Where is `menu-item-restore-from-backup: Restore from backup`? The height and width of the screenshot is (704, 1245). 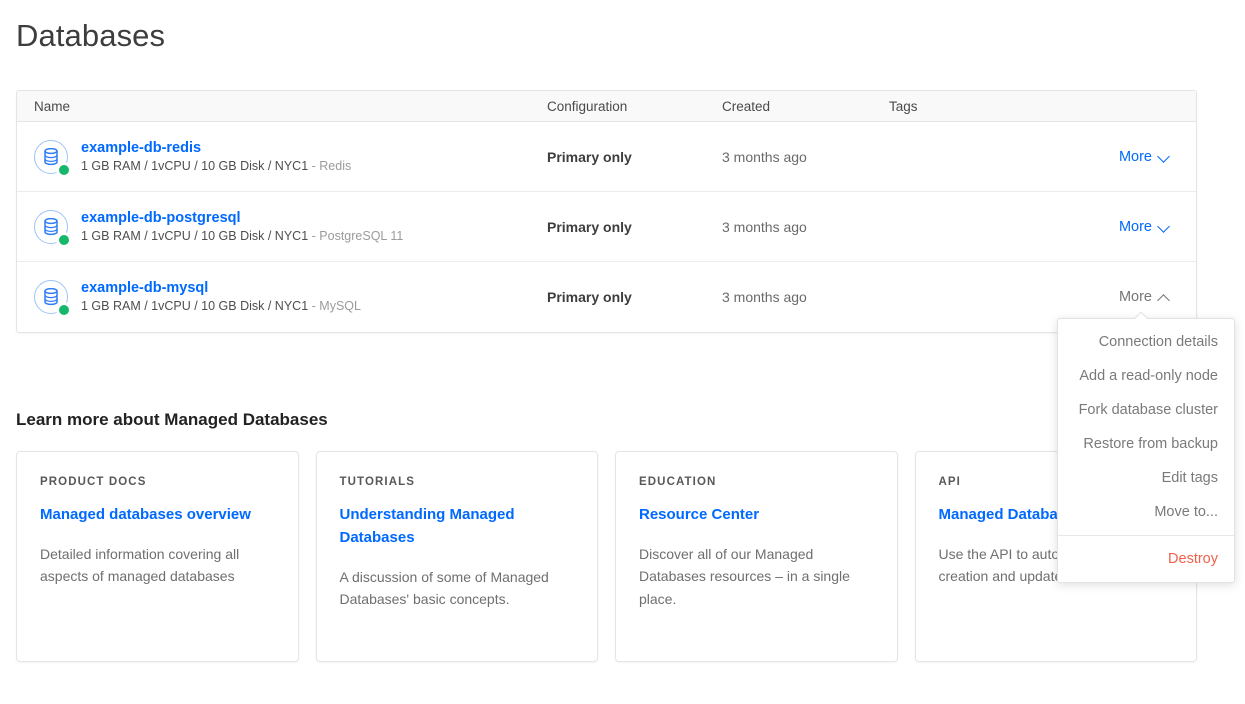 menu-item-restore-from-backup: Restore from backup is located at coordinates (1146, 444).